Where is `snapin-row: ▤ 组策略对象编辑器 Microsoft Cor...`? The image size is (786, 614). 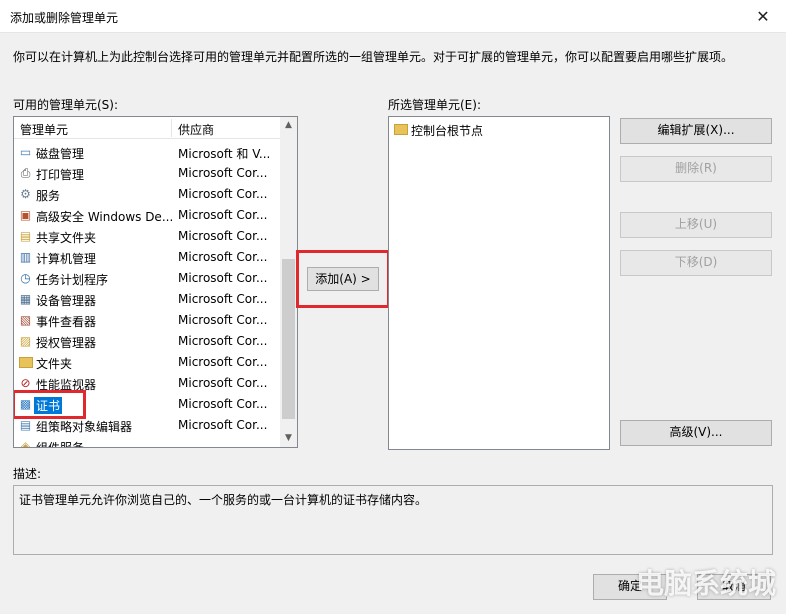 snapin-row: ▤ 组策略对象编辑器 Microsoft Cor... is located at coordinates (154, 425).